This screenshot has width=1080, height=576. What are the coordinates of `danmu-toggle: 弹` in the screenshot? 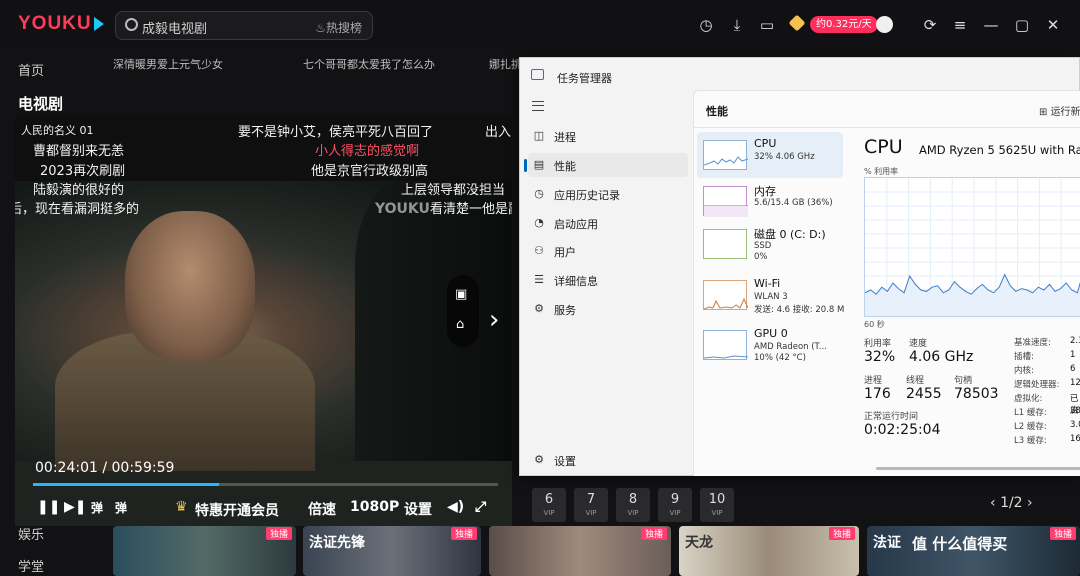 It's located at (97, 507).